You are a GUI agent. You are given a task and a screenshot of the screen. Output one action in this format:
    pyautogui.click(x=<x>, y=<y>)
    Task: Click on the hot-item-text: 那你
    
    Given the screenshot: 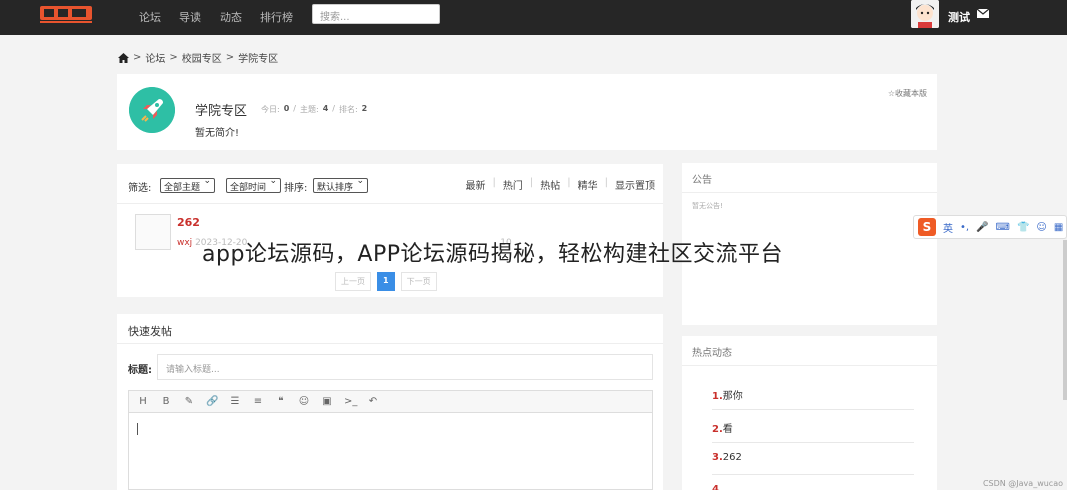 What is the action you would take?
    pyautogui.click(x=733, y=396)
    